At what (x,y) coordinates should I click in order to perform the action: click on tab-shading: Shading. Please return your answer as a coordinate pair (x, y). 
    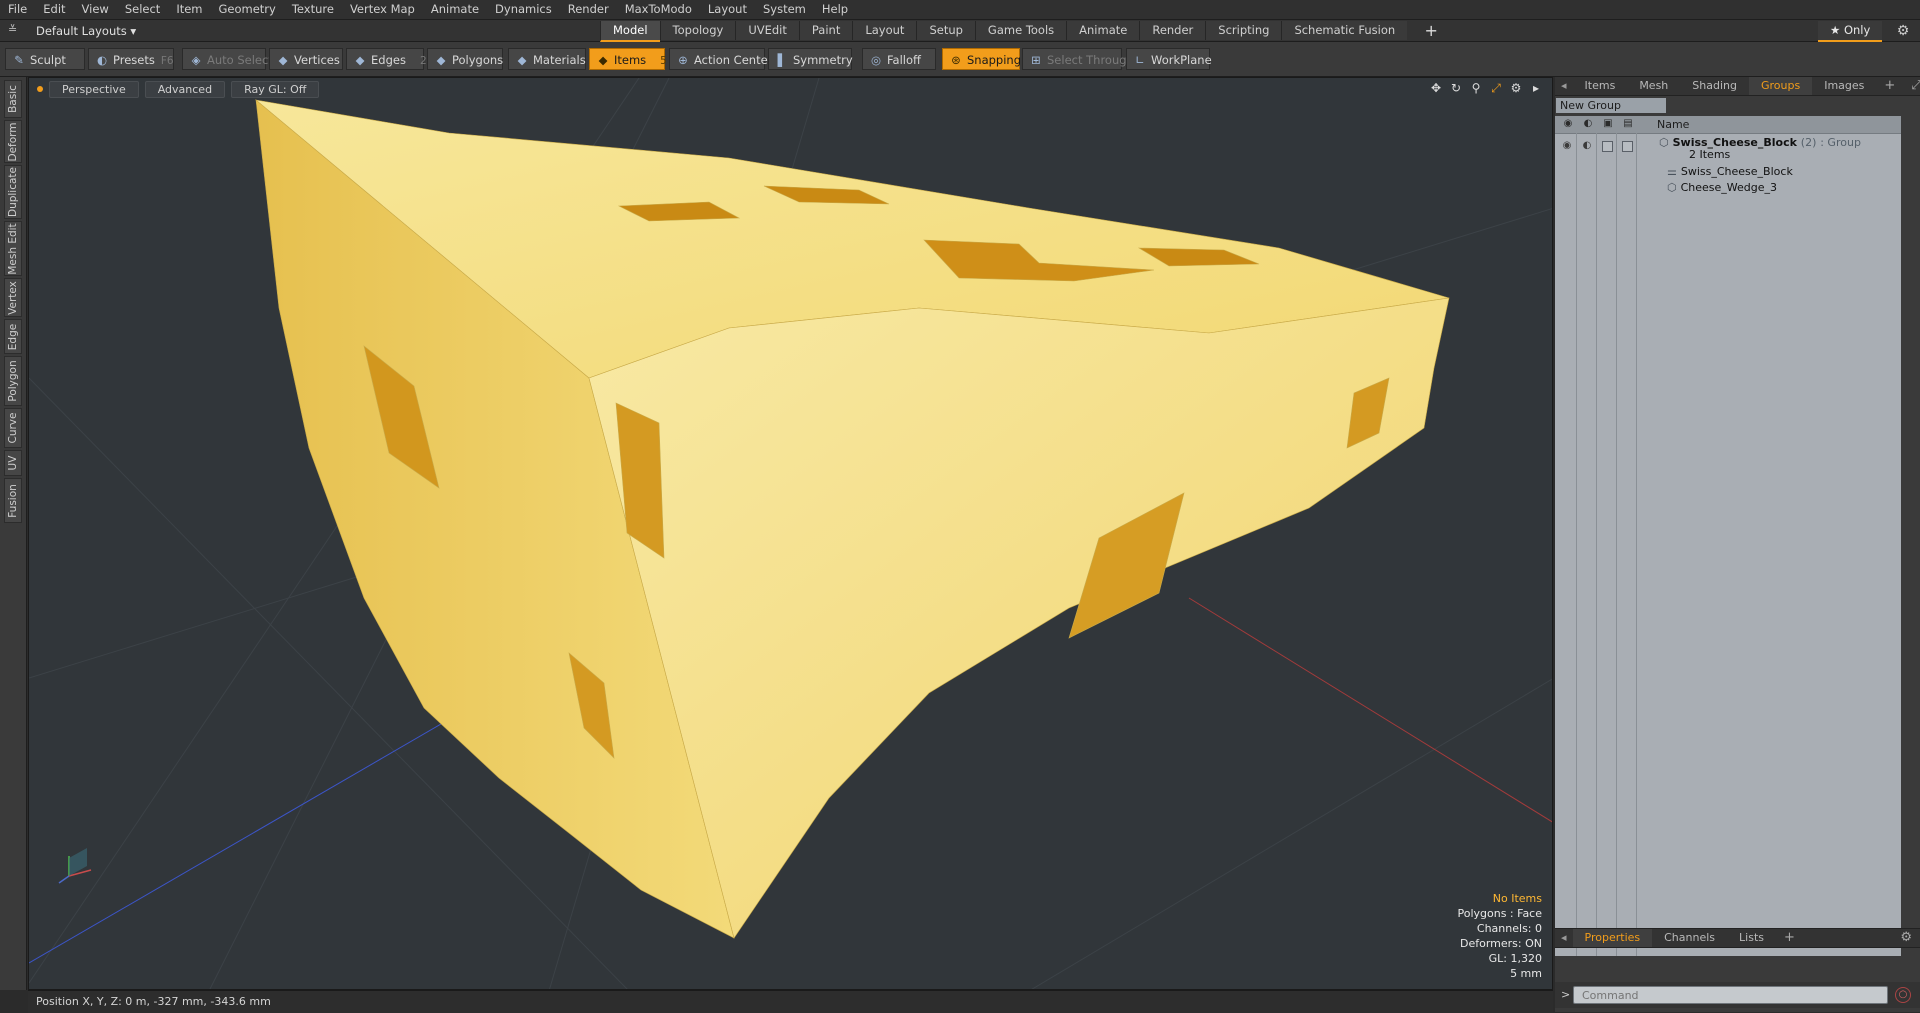
    Looking at the image, I should click on (1714, 86).